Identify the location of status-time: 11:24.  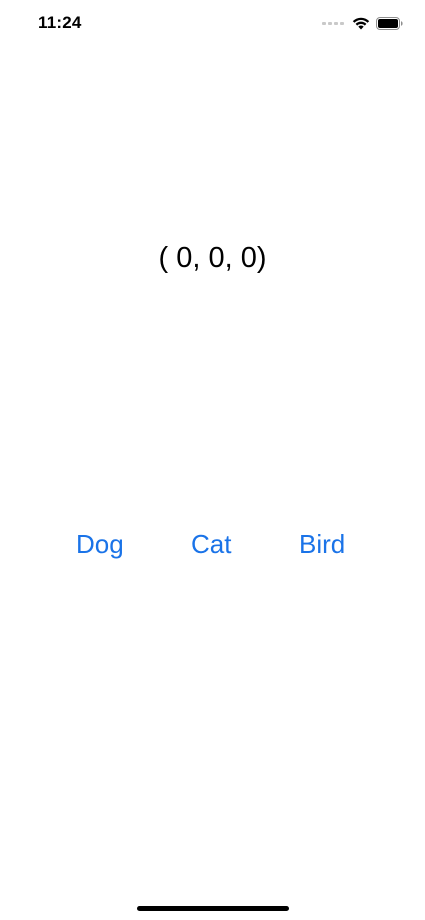
(60, 22).